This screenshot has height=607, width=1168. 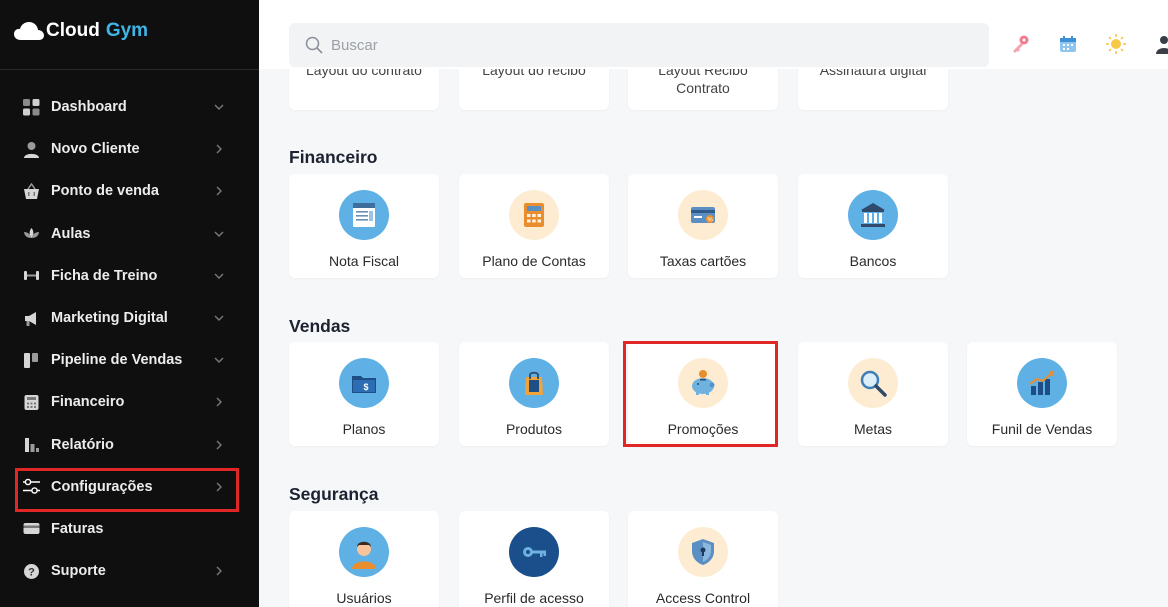 What do you see at coordinates (31, 445) in the screenshot?
I see `bar-chart-icon` at bounding box center [31, 445].